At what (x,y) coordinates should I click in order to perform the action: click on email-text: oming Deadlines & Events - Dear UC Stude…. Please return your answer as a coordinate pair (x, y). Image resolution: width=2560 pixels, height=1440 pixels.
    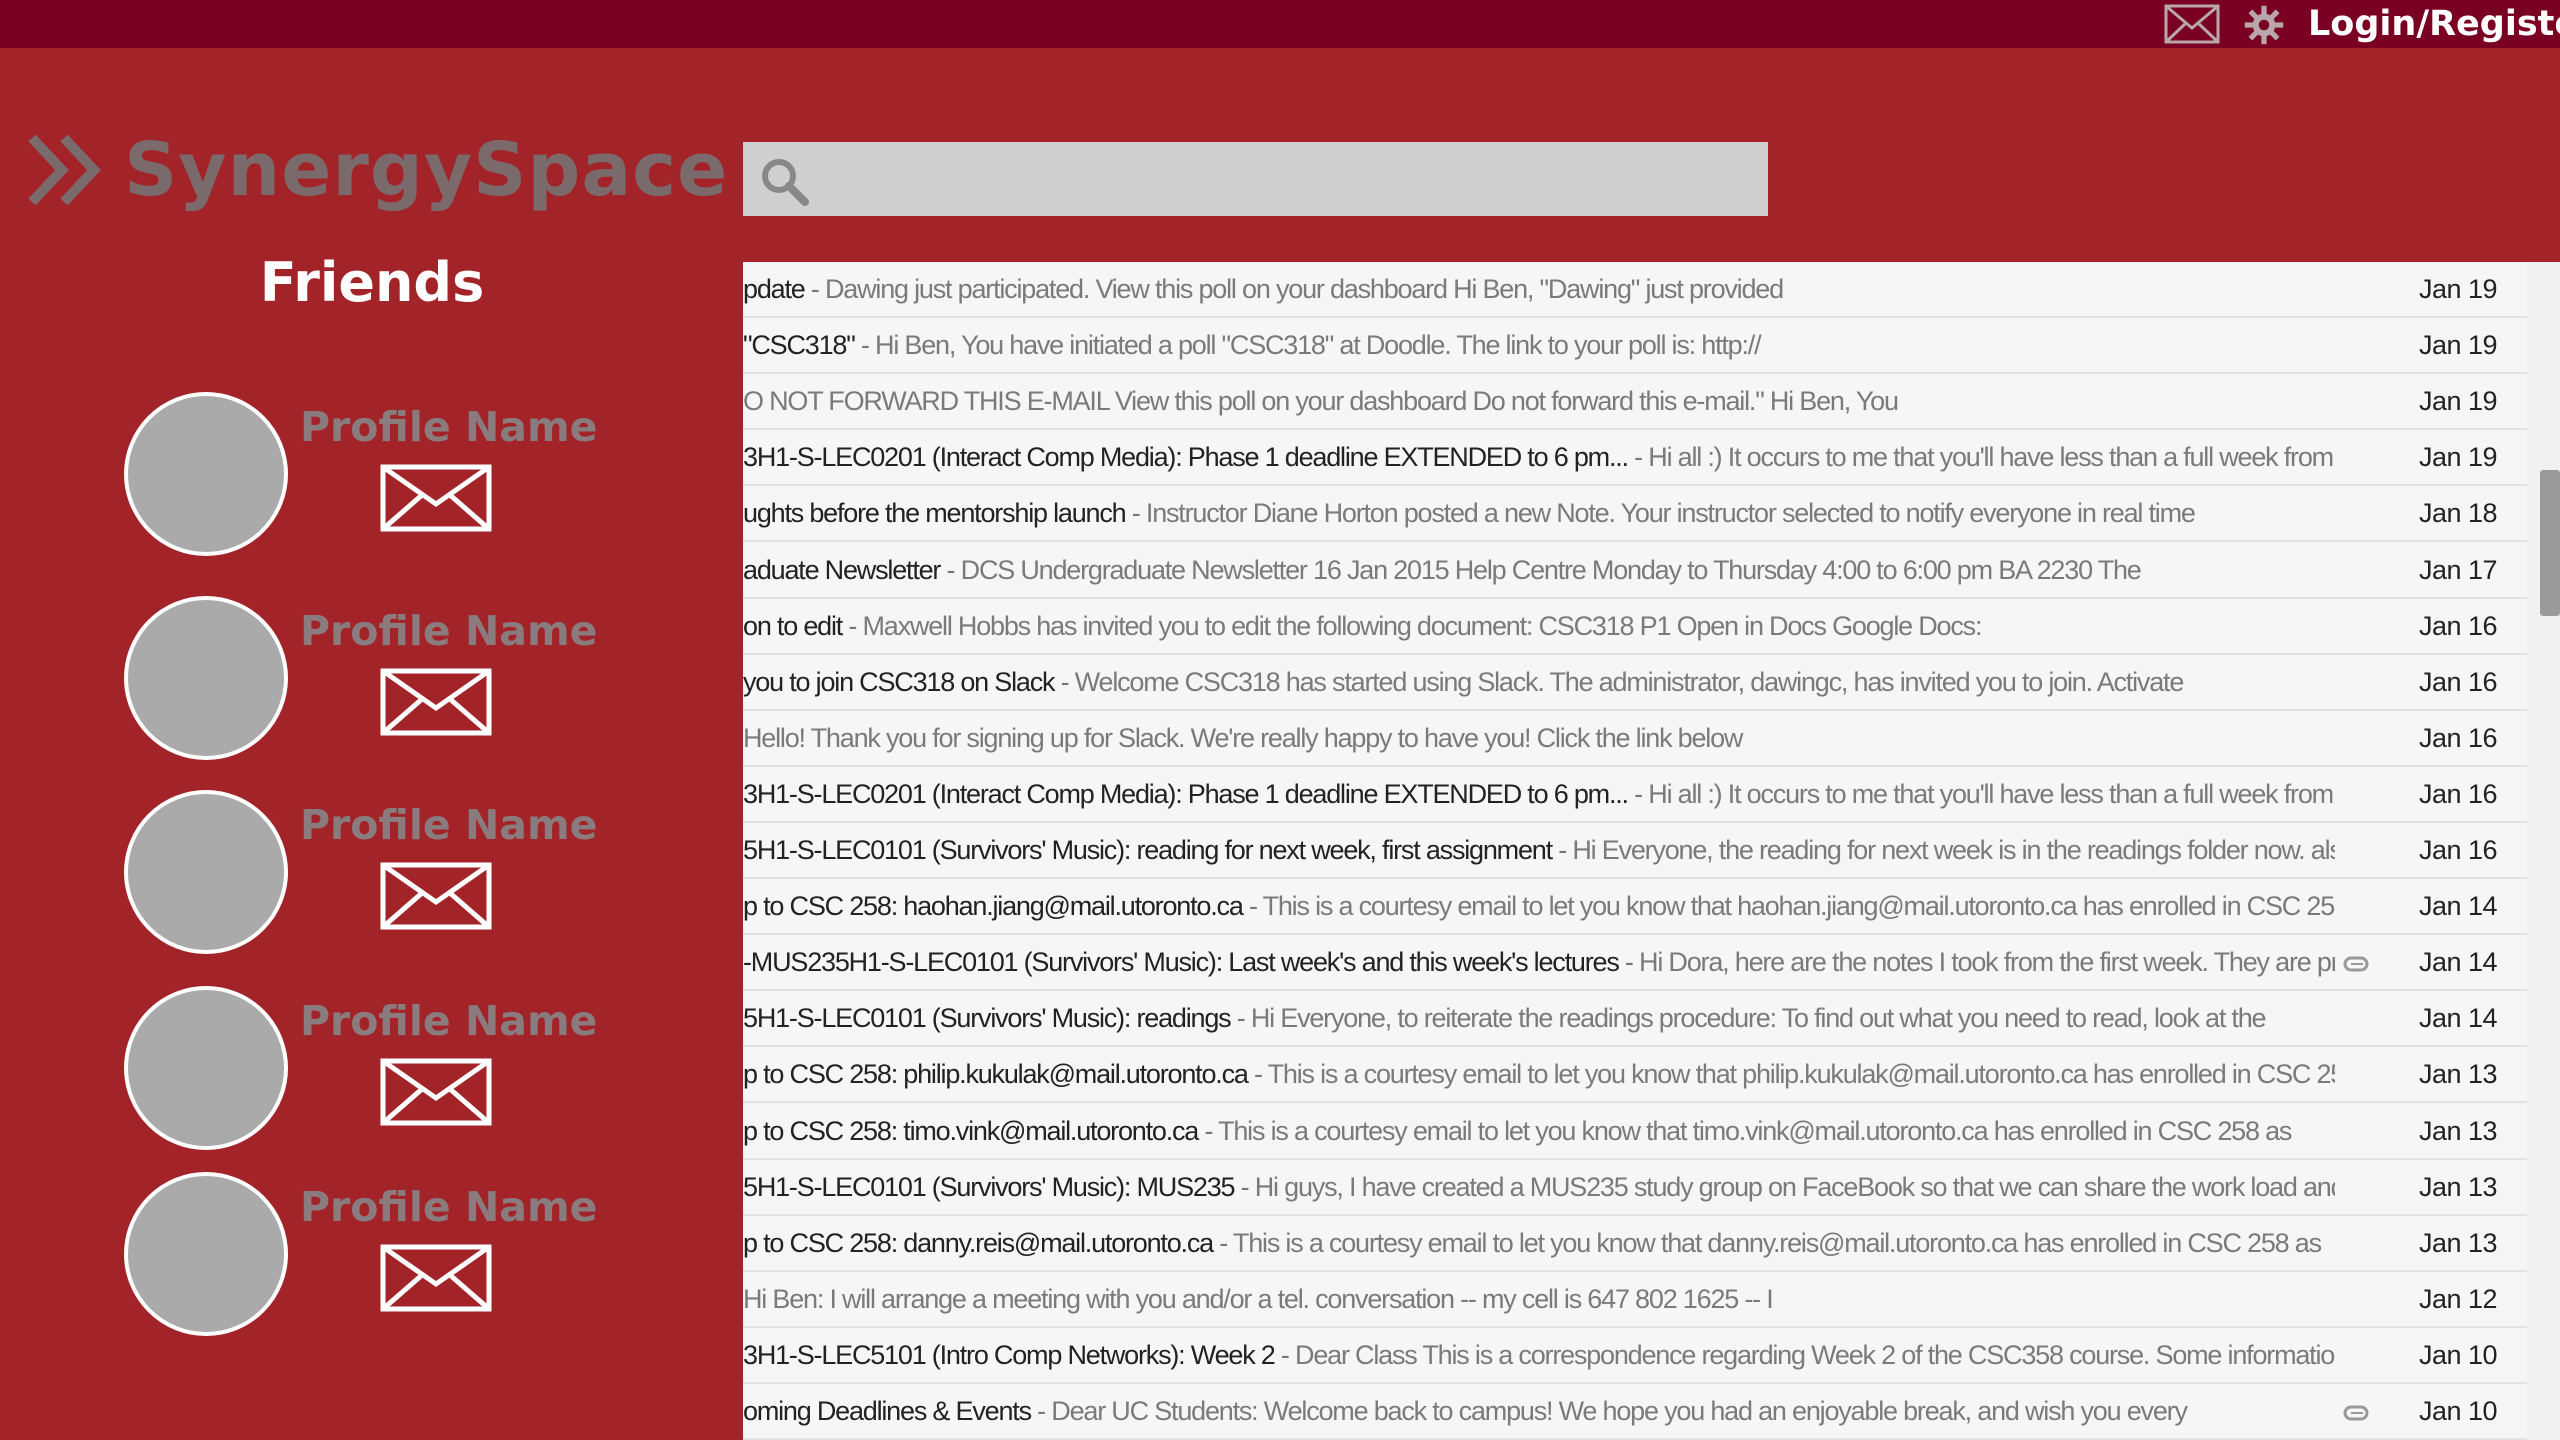
    Looking at the image, I should click on (1539, 1411).